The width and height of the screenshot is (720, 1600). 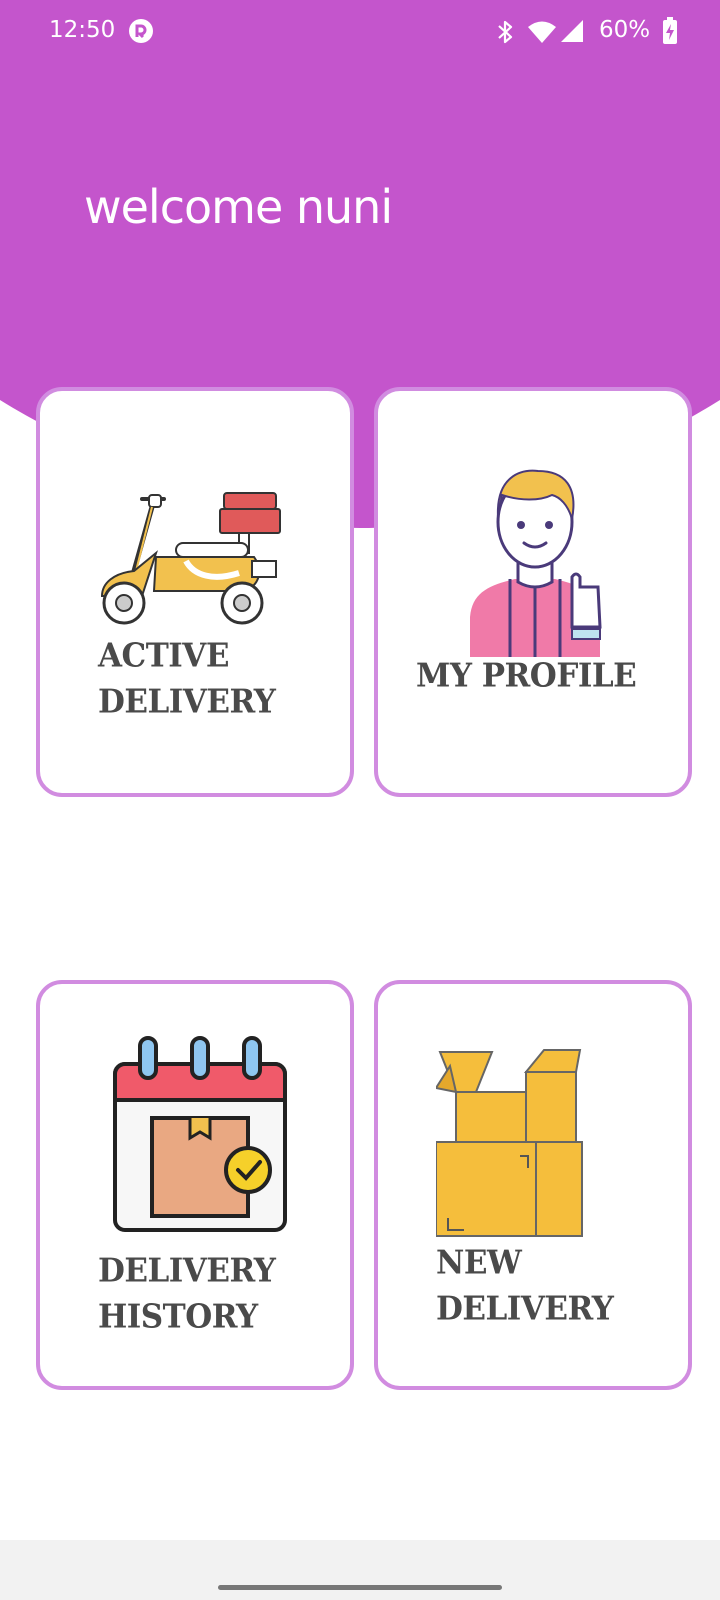 What do you see at coordinates (505, 32) in the screenshot?
I see `bluetooth-icon` at bounding box center [505, 32].